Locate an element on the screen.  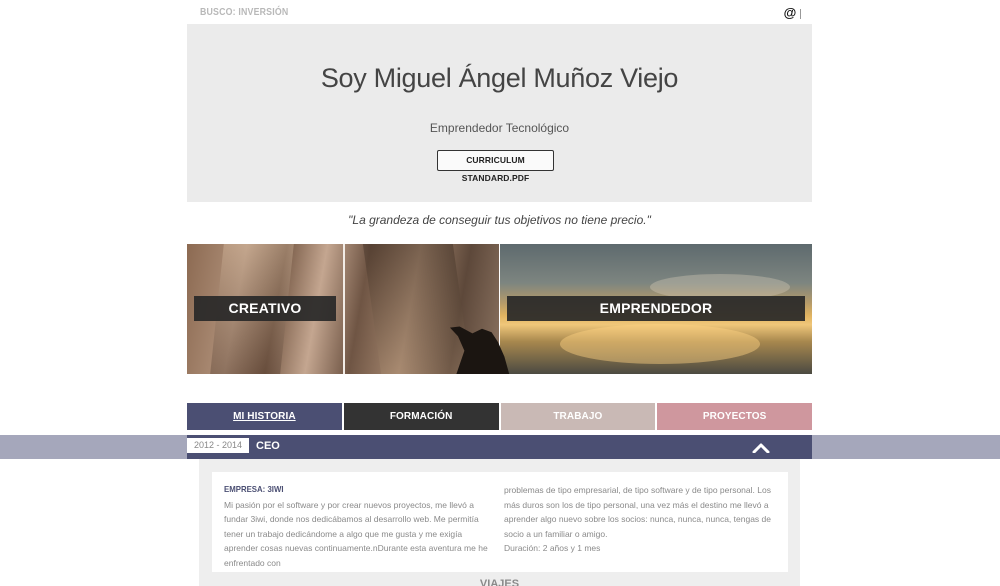
company-name: EMPRESA: 3IWI is located at coordinates (254, 489).